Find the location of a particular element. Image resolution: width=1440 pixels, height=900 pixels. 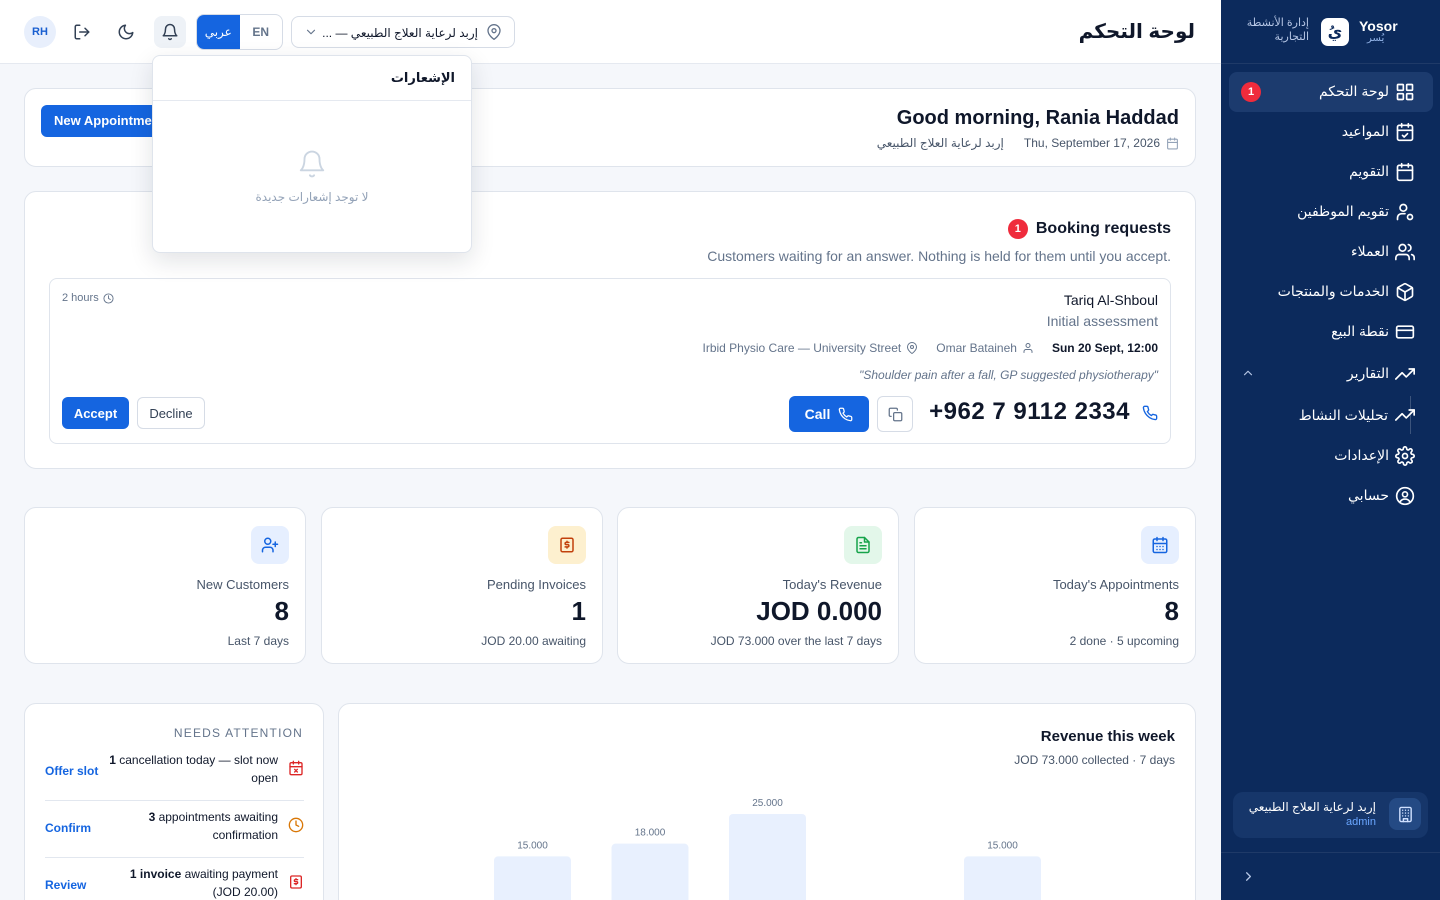

call-button: Call is located at coordinates (829, 414).